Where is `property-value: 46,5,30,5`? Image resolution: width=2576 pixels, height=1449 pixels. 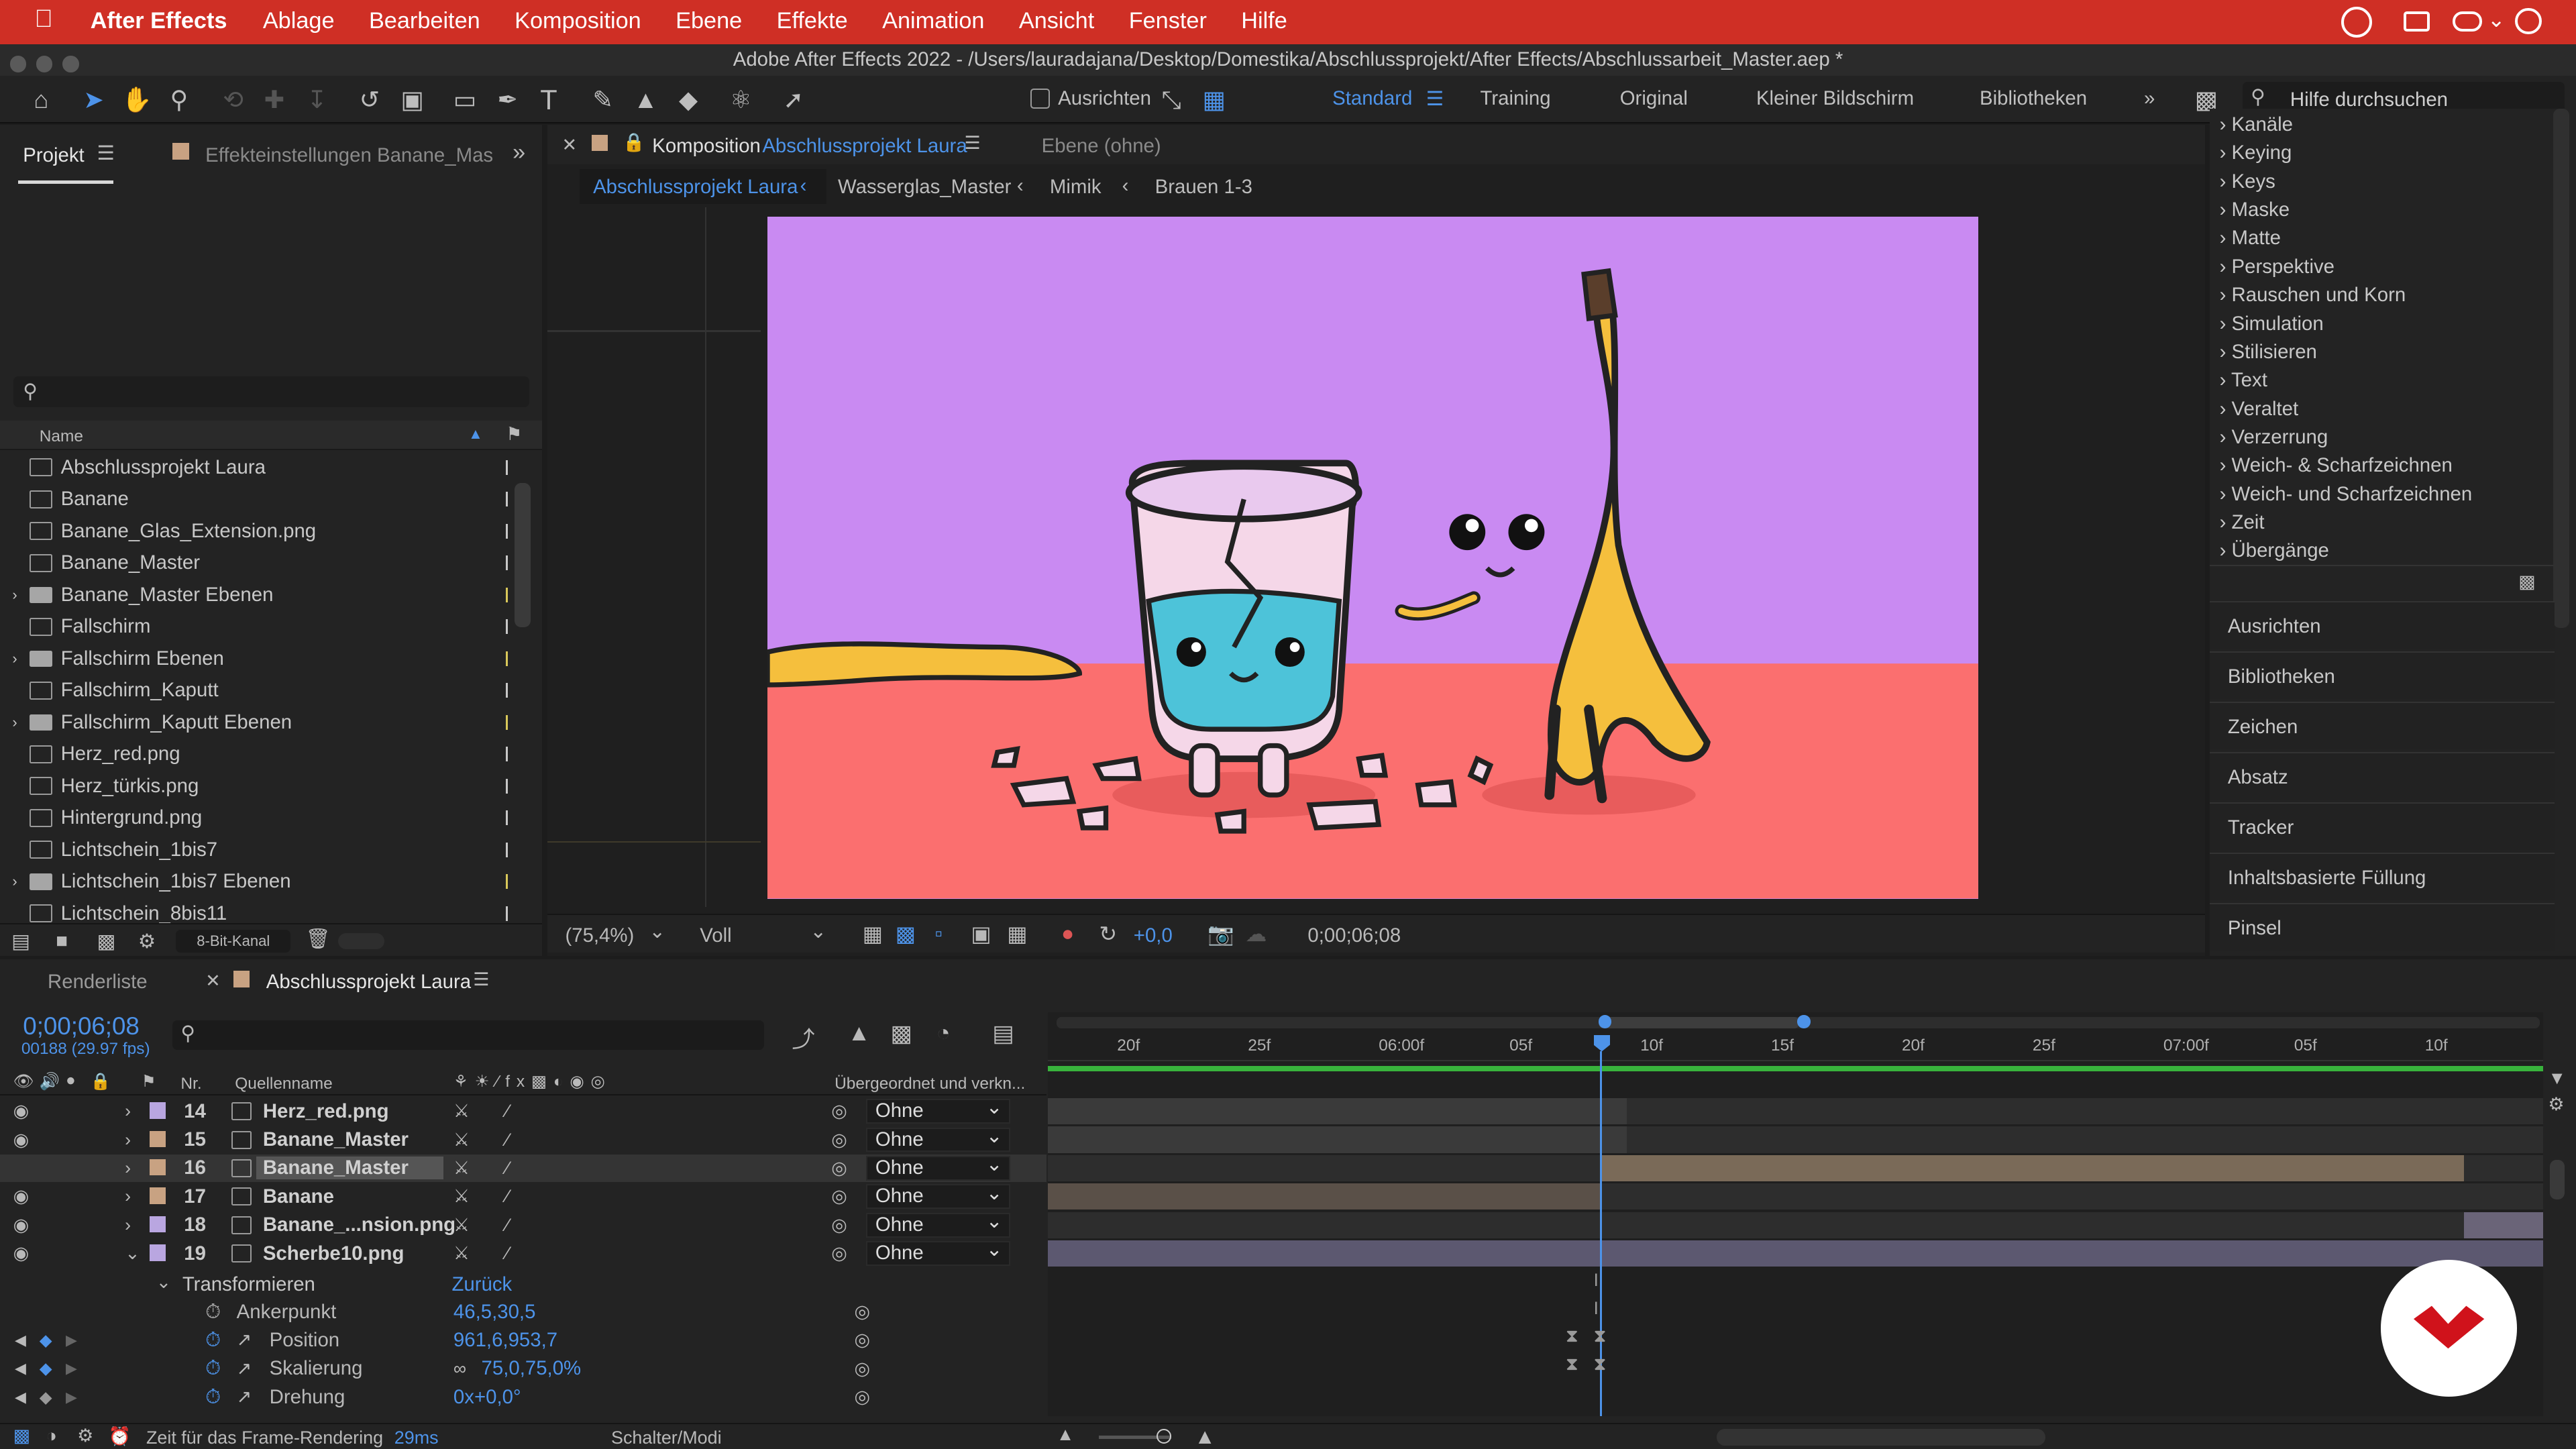
property-value: 46,5,30,5 is located at coordinates (494, 1312).